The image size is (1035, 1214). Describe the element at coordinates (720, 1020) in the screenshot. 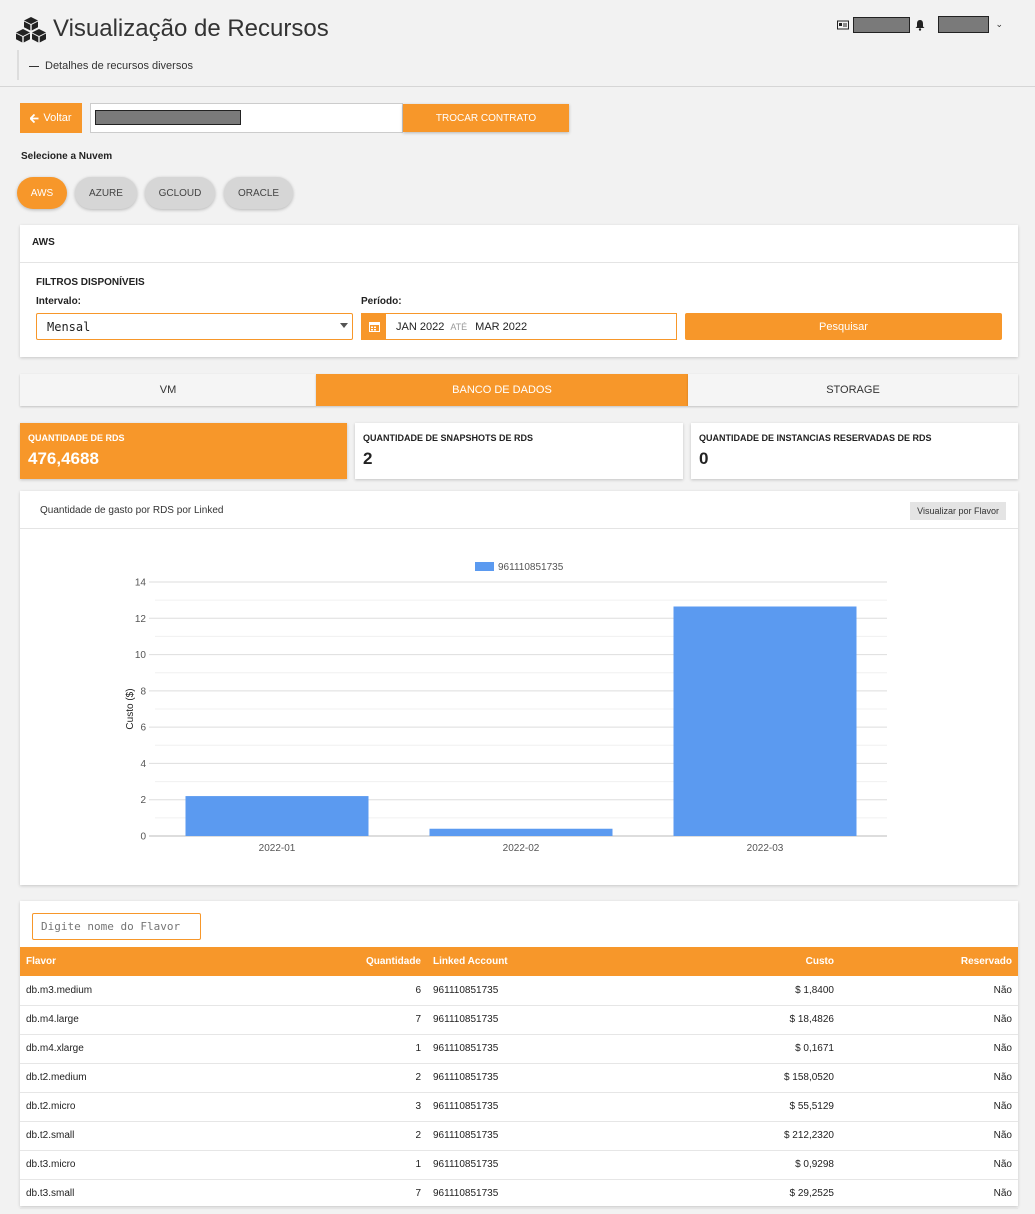

I see `cell-cost: $ 18,4826` at that location.